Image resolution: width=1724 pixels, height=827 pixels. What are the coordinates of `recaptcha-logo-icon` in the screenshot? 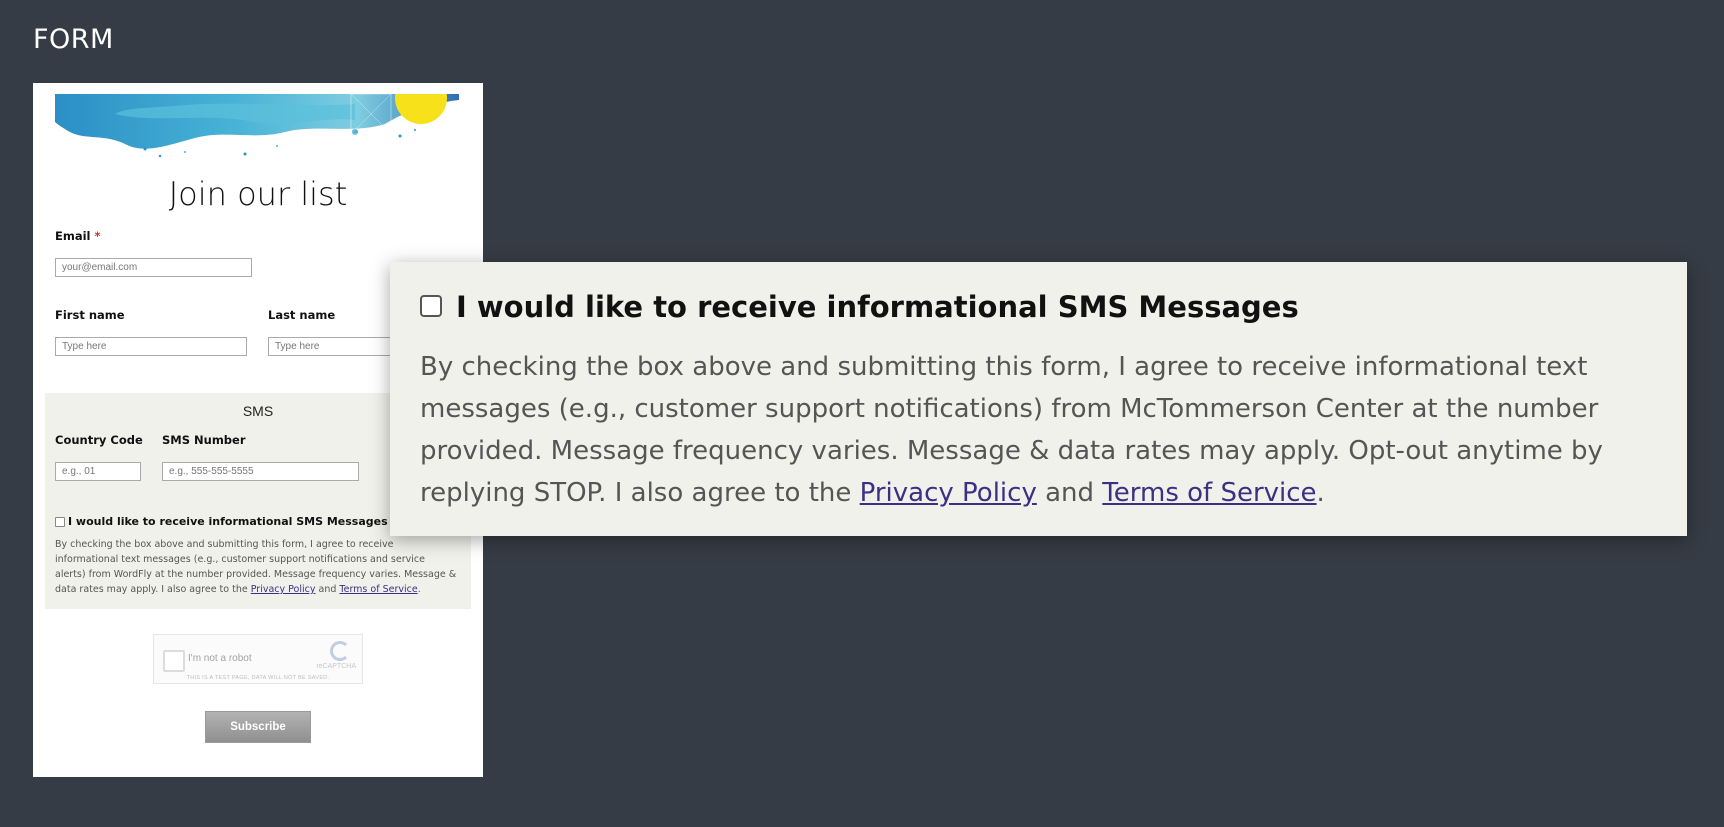 It's located at (340, 651).